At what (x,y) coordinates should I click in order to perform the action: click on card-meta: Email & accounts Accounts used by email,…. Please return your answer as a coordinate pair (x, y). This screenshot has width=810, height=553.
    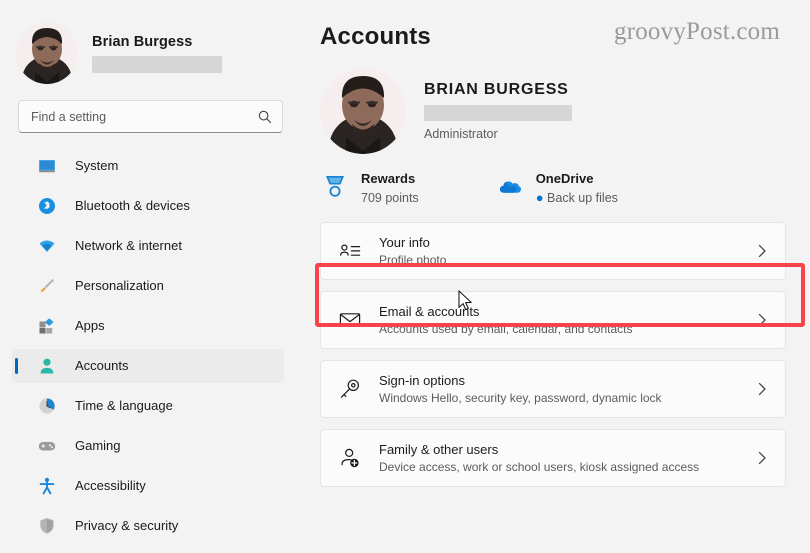
    Looking at the image, I should click on (567, 320).